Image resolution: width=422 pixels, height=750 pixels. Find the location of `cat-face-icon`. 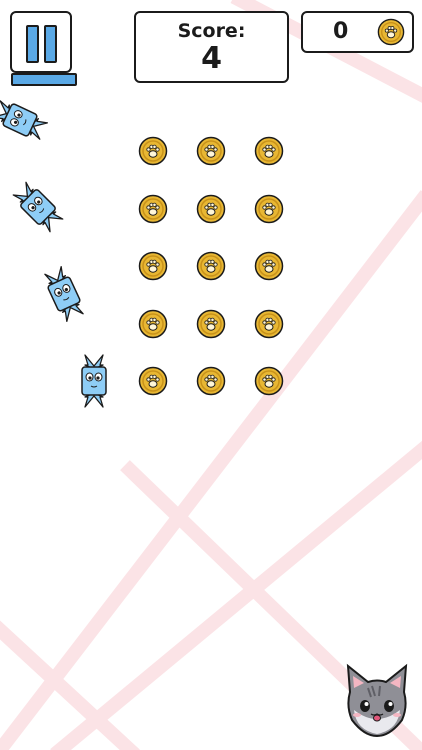

cat-face-icon is located at coordinates (377, 702).